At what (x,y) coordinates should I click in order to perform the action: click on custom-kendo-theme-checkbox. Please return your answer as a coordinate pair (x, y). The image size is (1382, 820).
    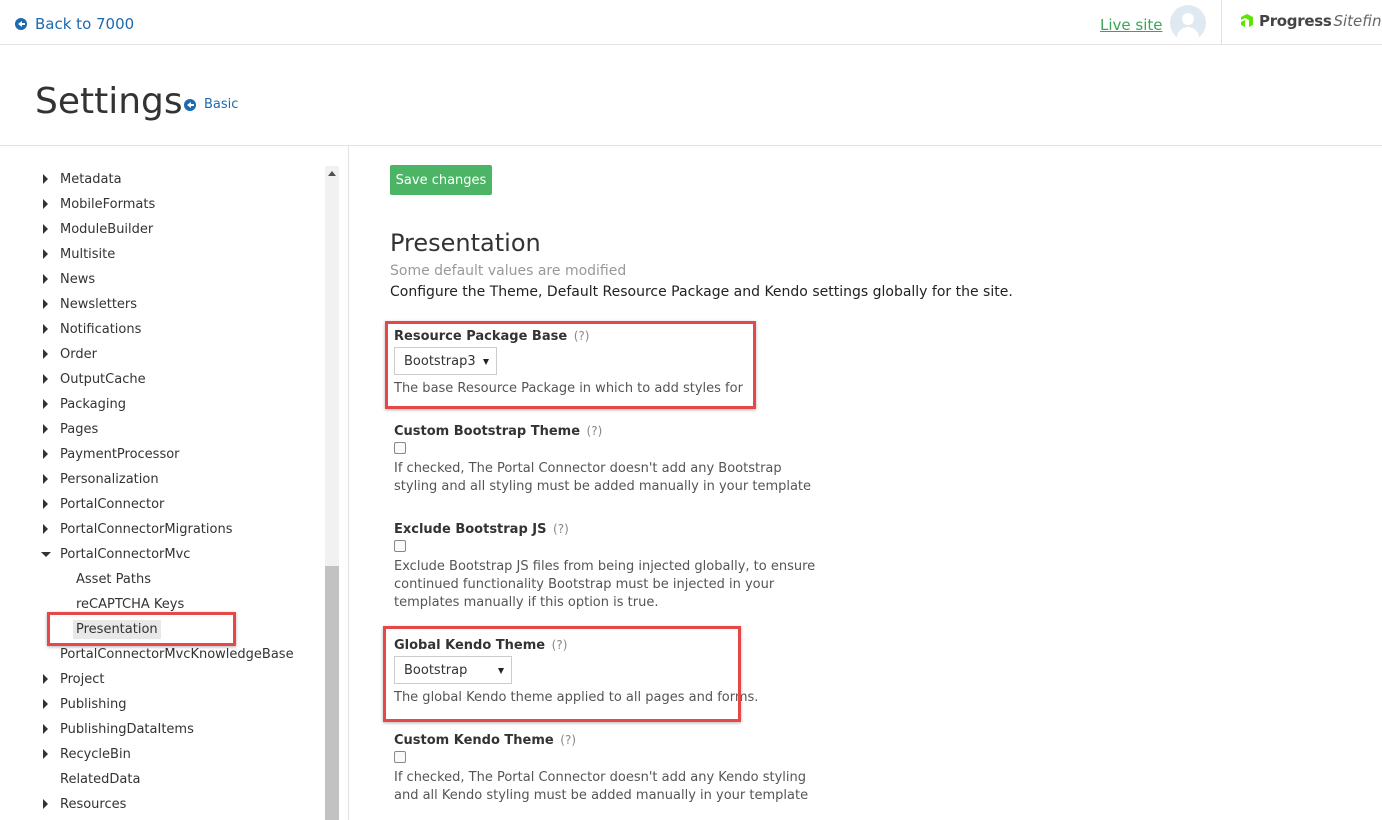
    Looking at the image, I should click on (400, 757).